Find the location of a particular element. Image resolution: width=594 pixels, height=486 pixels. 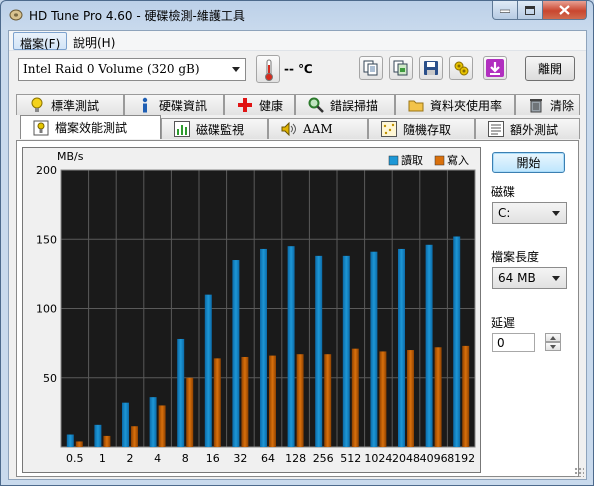

copy-screenshot-button is located at coordinates (401, 68).